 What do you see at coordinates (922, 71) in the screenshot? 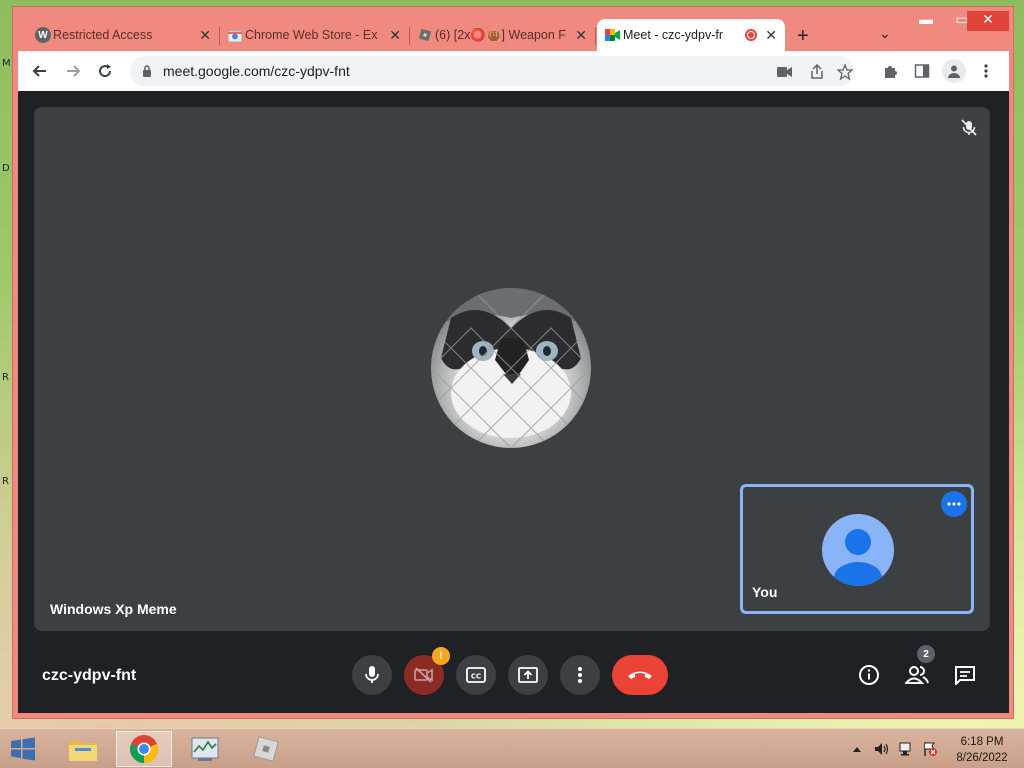
I see `side-panel-icon` at bounding box center [922, 71].